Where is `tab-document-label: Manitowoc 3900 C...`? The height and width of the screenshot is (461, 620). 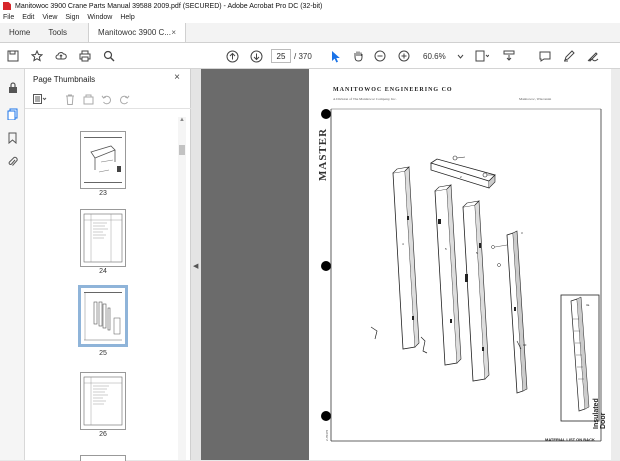
tab-document-label: Manitowoc 3900 C... is located at coordinates (134, 32).